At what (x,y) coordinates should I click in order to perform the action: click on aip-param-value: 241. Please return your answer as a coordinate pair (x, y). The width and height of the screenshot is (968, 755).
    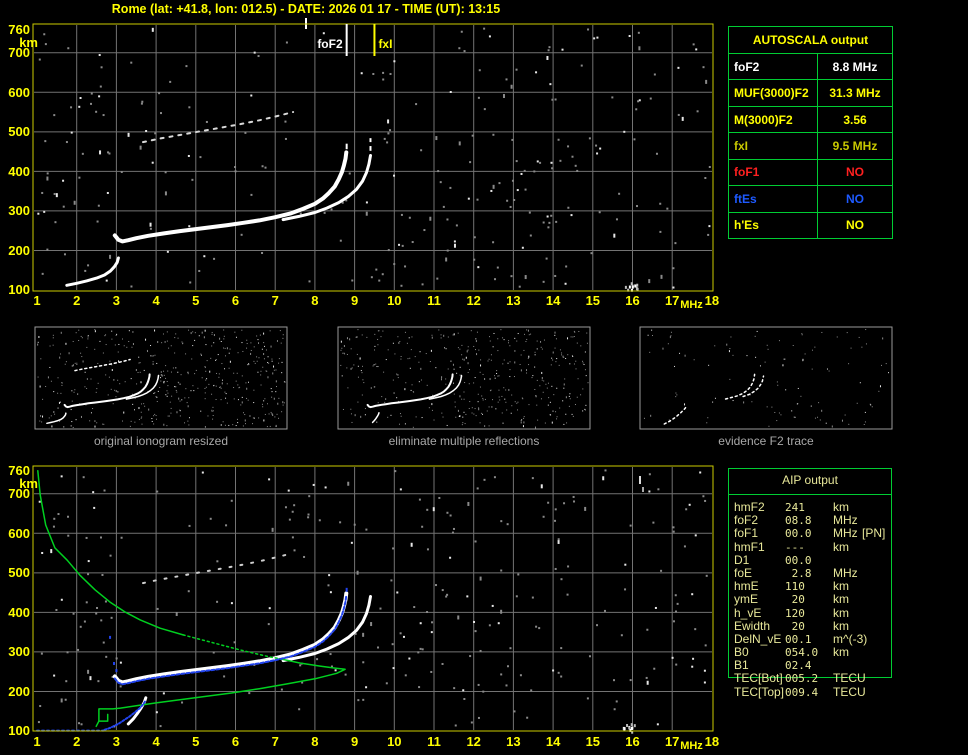
    Looking at the image, I should click on (795, 507).